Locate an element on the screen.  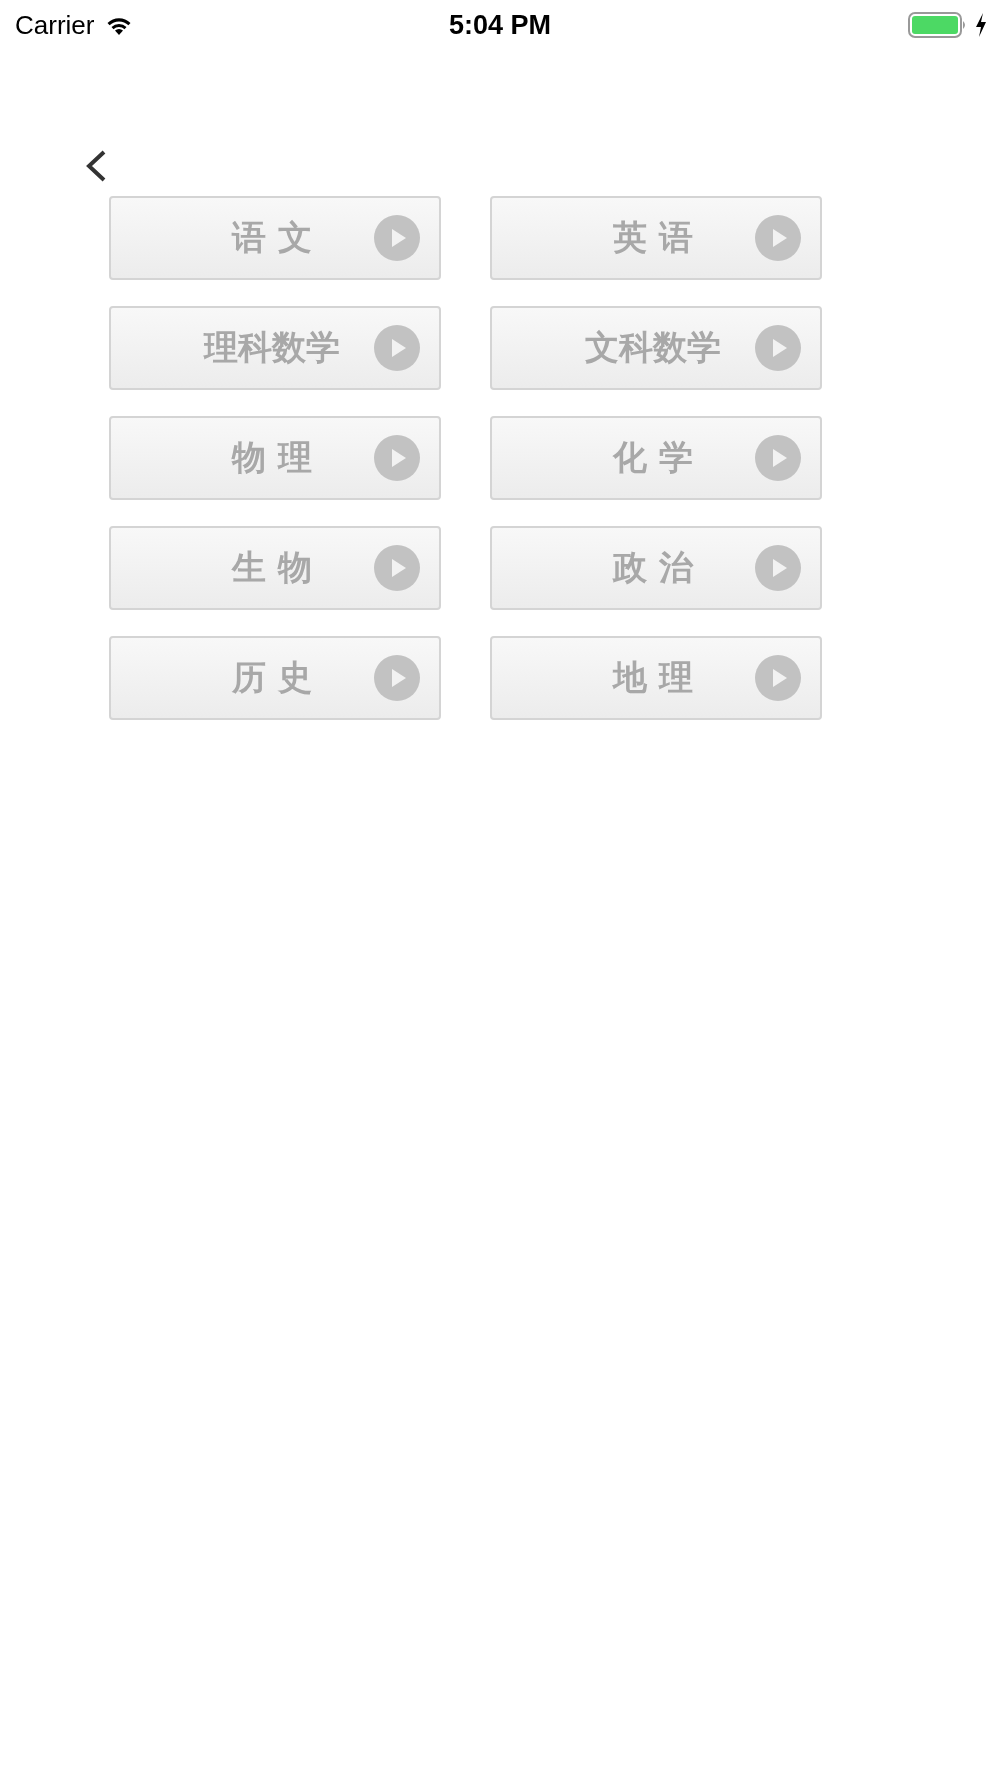
subject-button: 英 语 is located at coordinates (656, 238).